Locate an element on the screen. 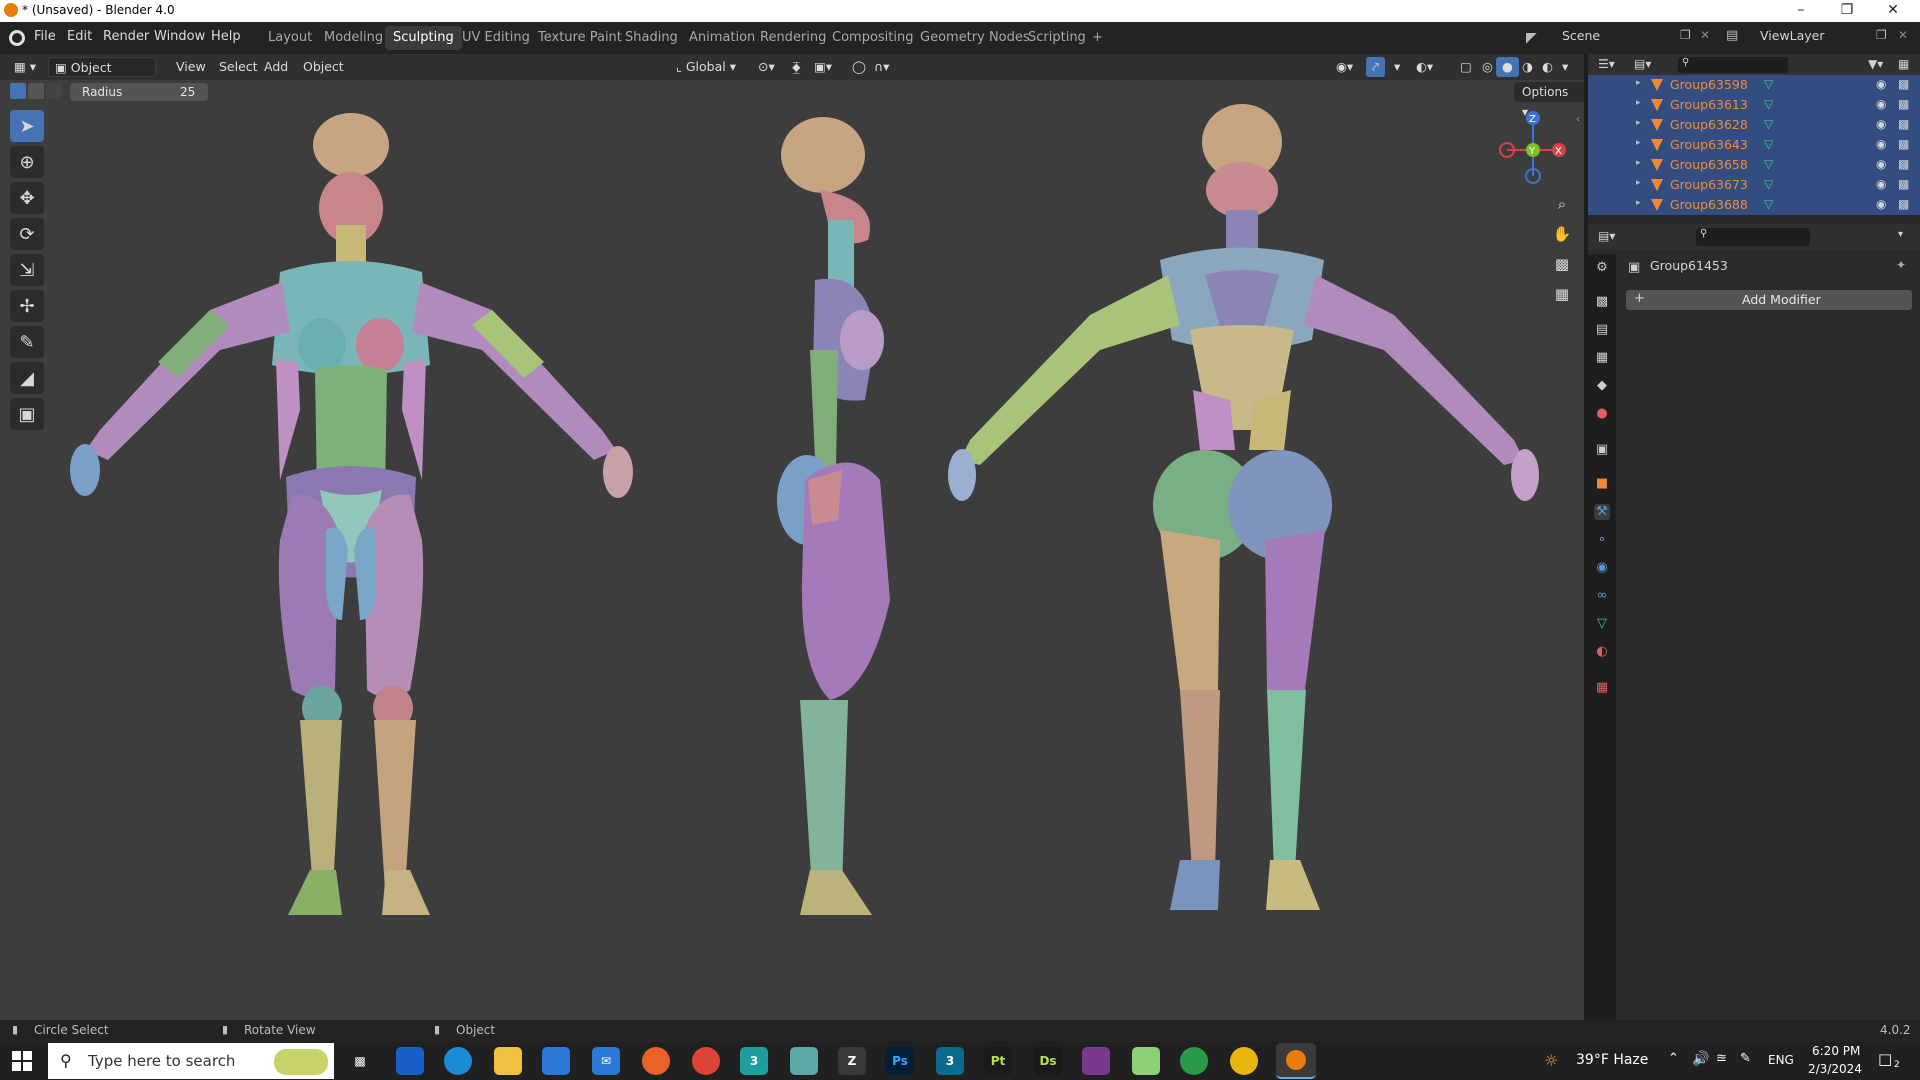  add-workspace-button: + is located at coordinates (1097, 38).